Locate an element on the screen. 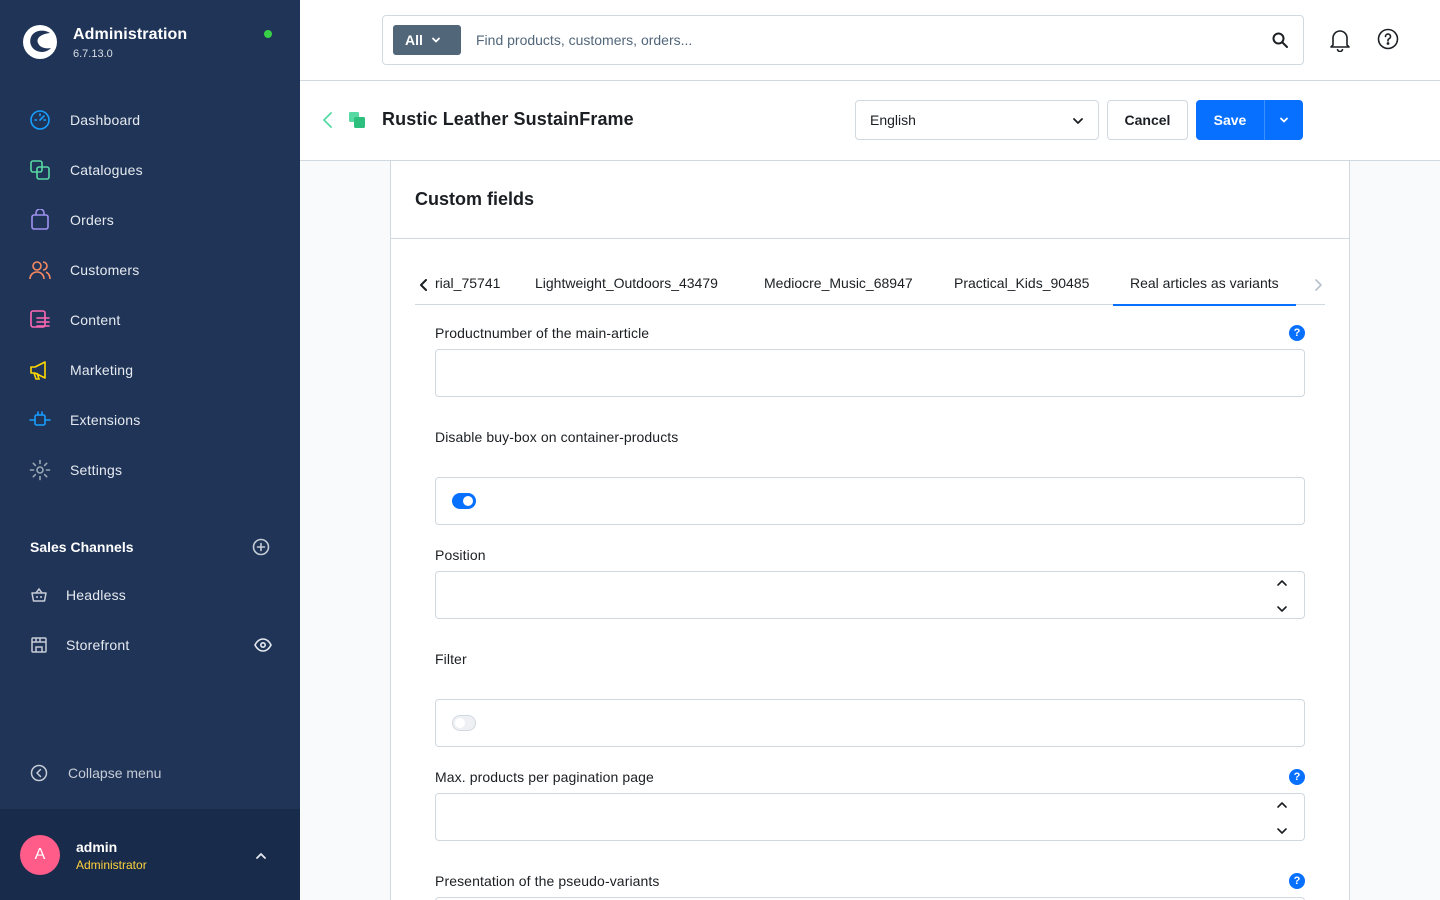 This screenshot has height=900, width=1440. nav-item-catalogues: Catalogues is located at coordinates (150, 170).